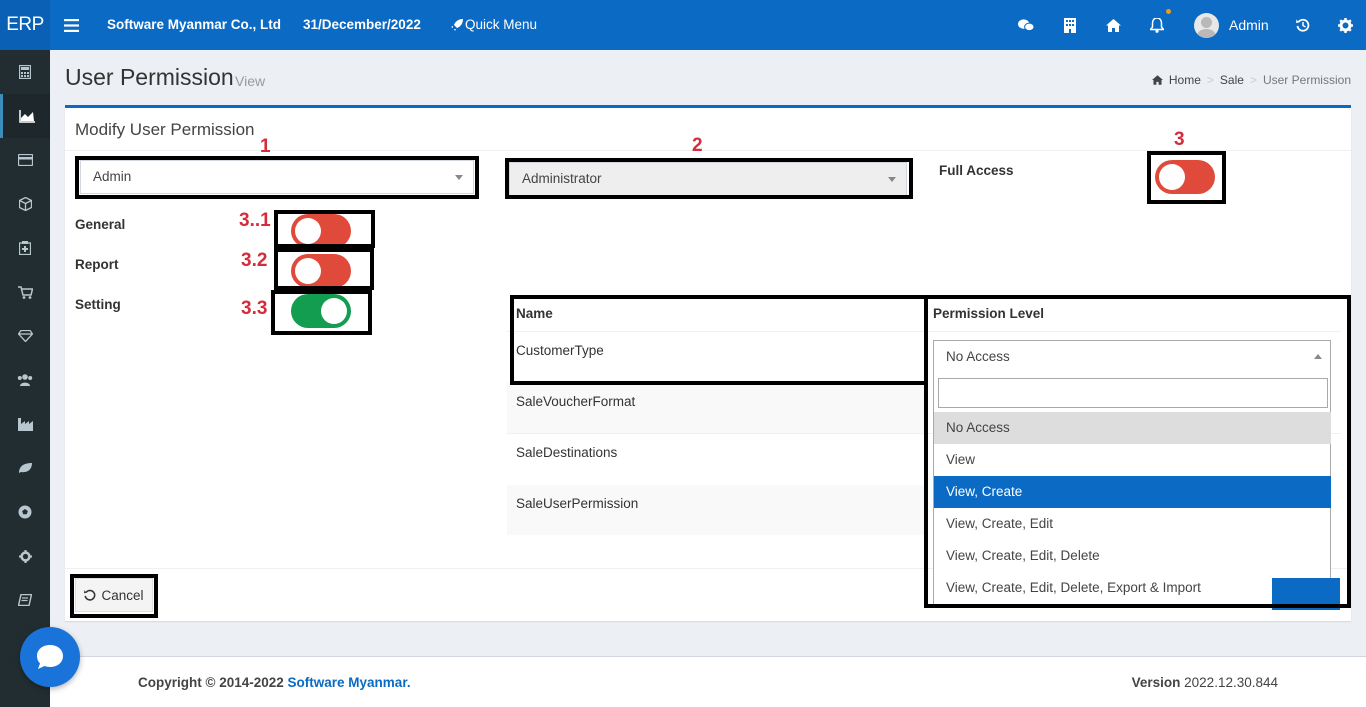 Image resolution: width=1366 pixels, height=707 pixels. I want to click on sidebar-item-leaf, so click(25, 468).